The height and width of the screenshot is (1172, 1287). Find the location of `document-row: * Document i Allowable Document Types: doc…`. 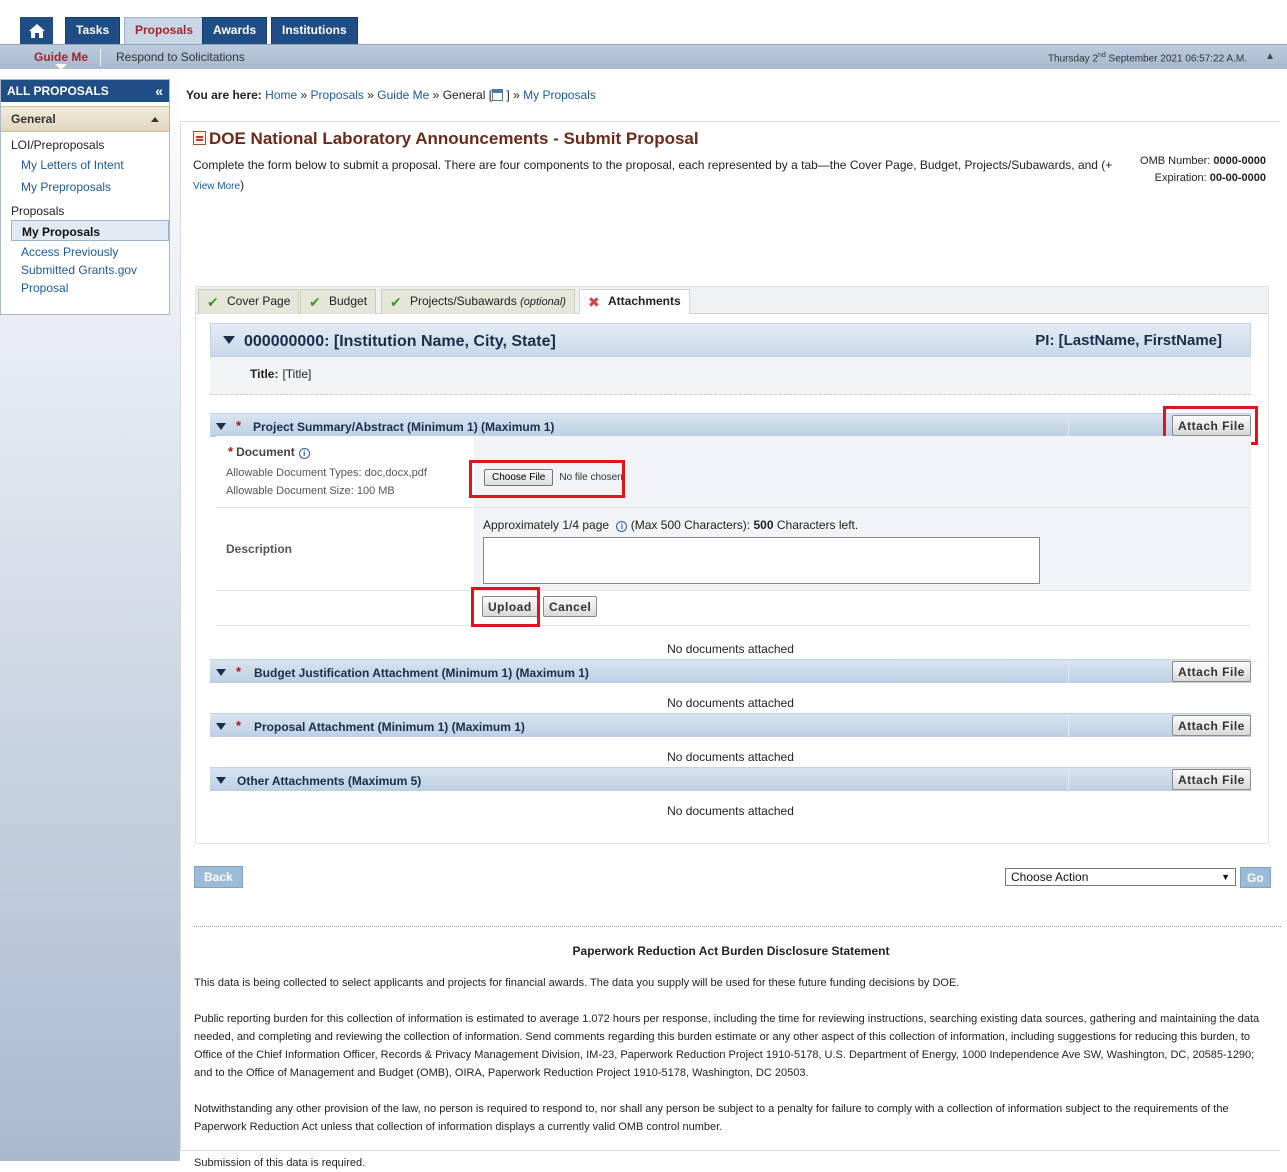

document-row: * Document i Allowable Document Types: doc… is located at coordinates (733, 472).